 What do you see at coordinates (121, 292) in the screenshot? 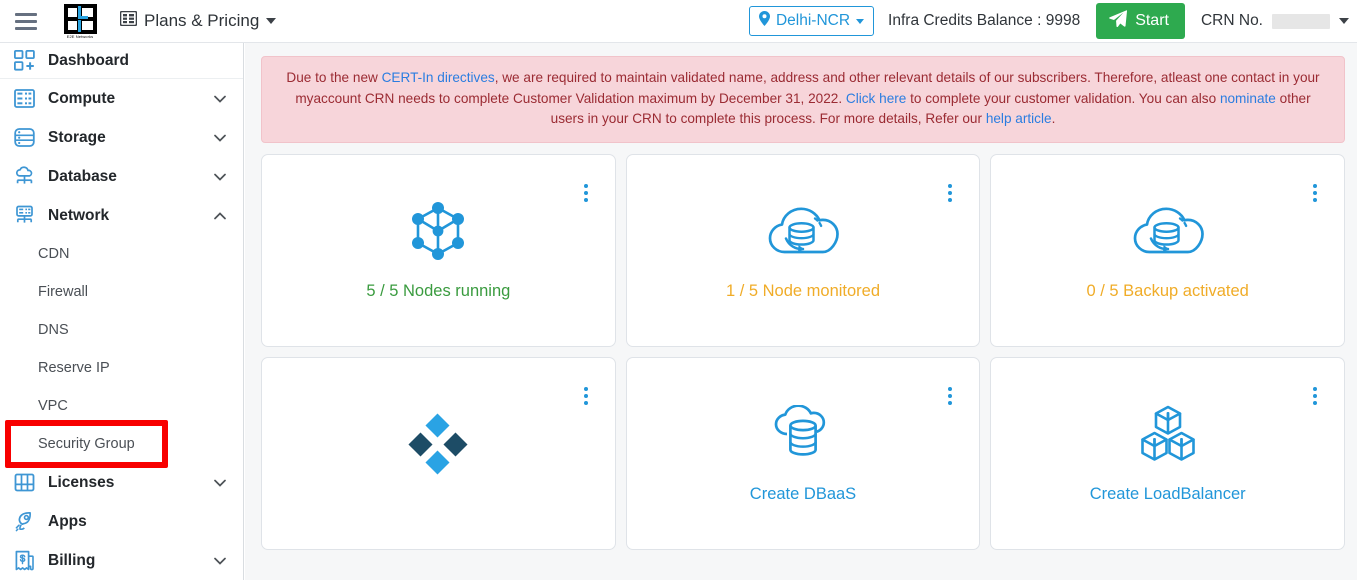
I see `sidebar-item-firewall: Firewall` at bounding box center [121, 292].